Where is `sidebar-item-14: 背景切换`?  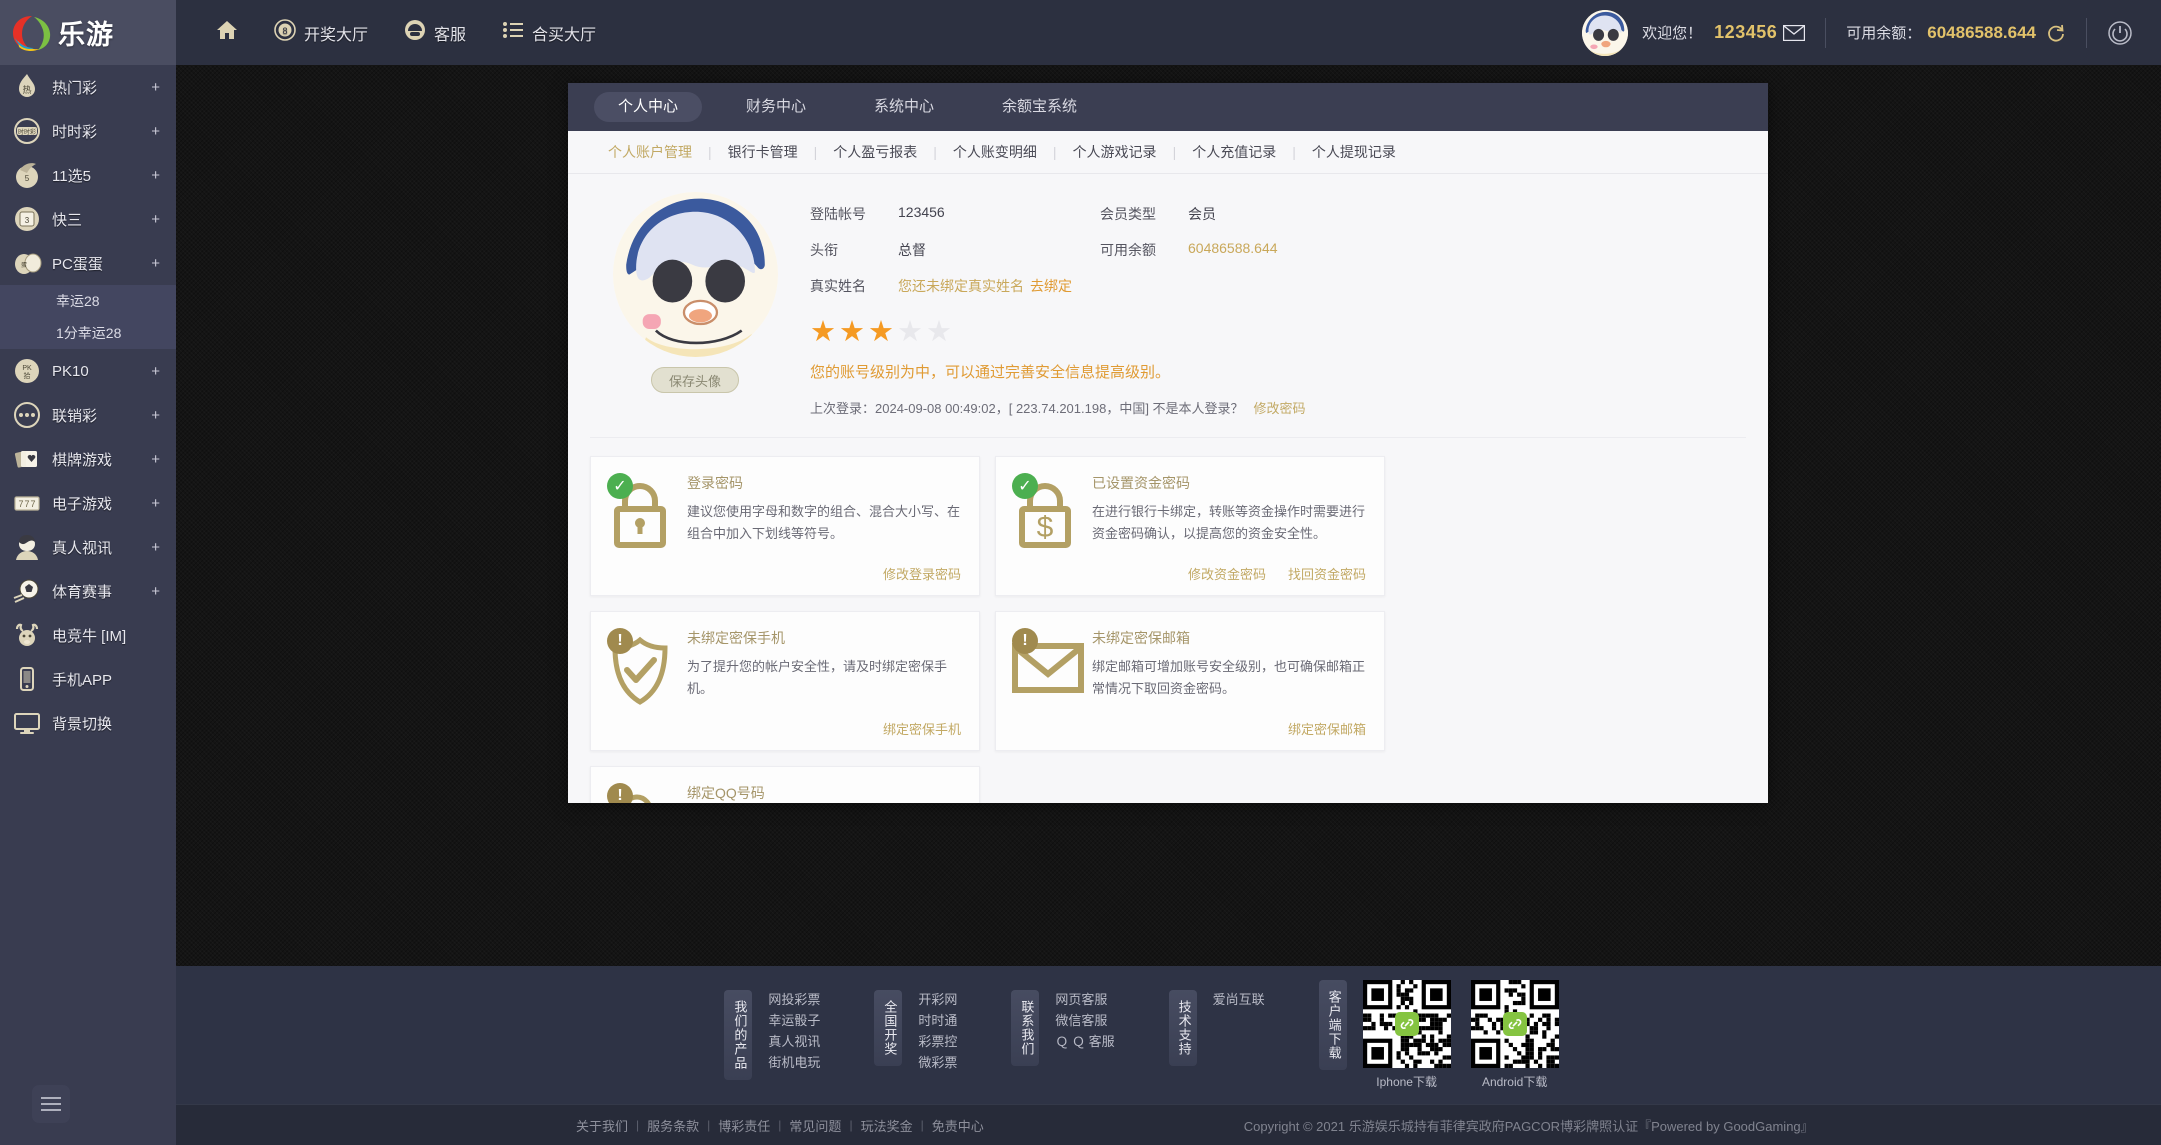
sidebar-item-14: 背景切换 is located at coordinates (88, 723).